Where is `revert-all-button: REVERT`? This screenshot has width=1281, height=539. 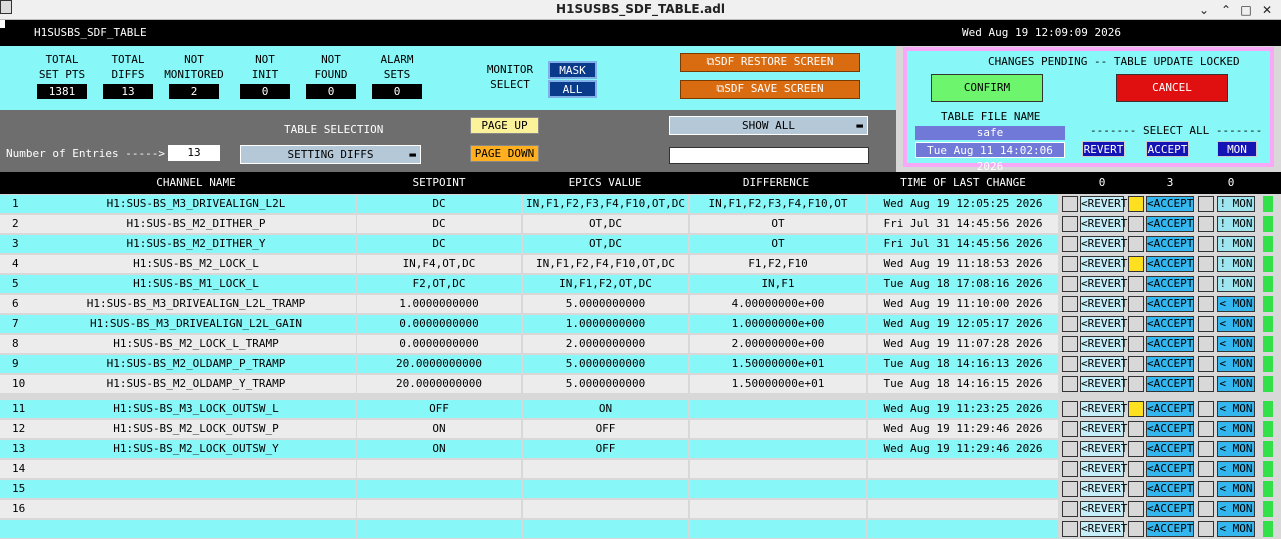 revert-all-button: REVERT is located at coordinates (1103, 149).